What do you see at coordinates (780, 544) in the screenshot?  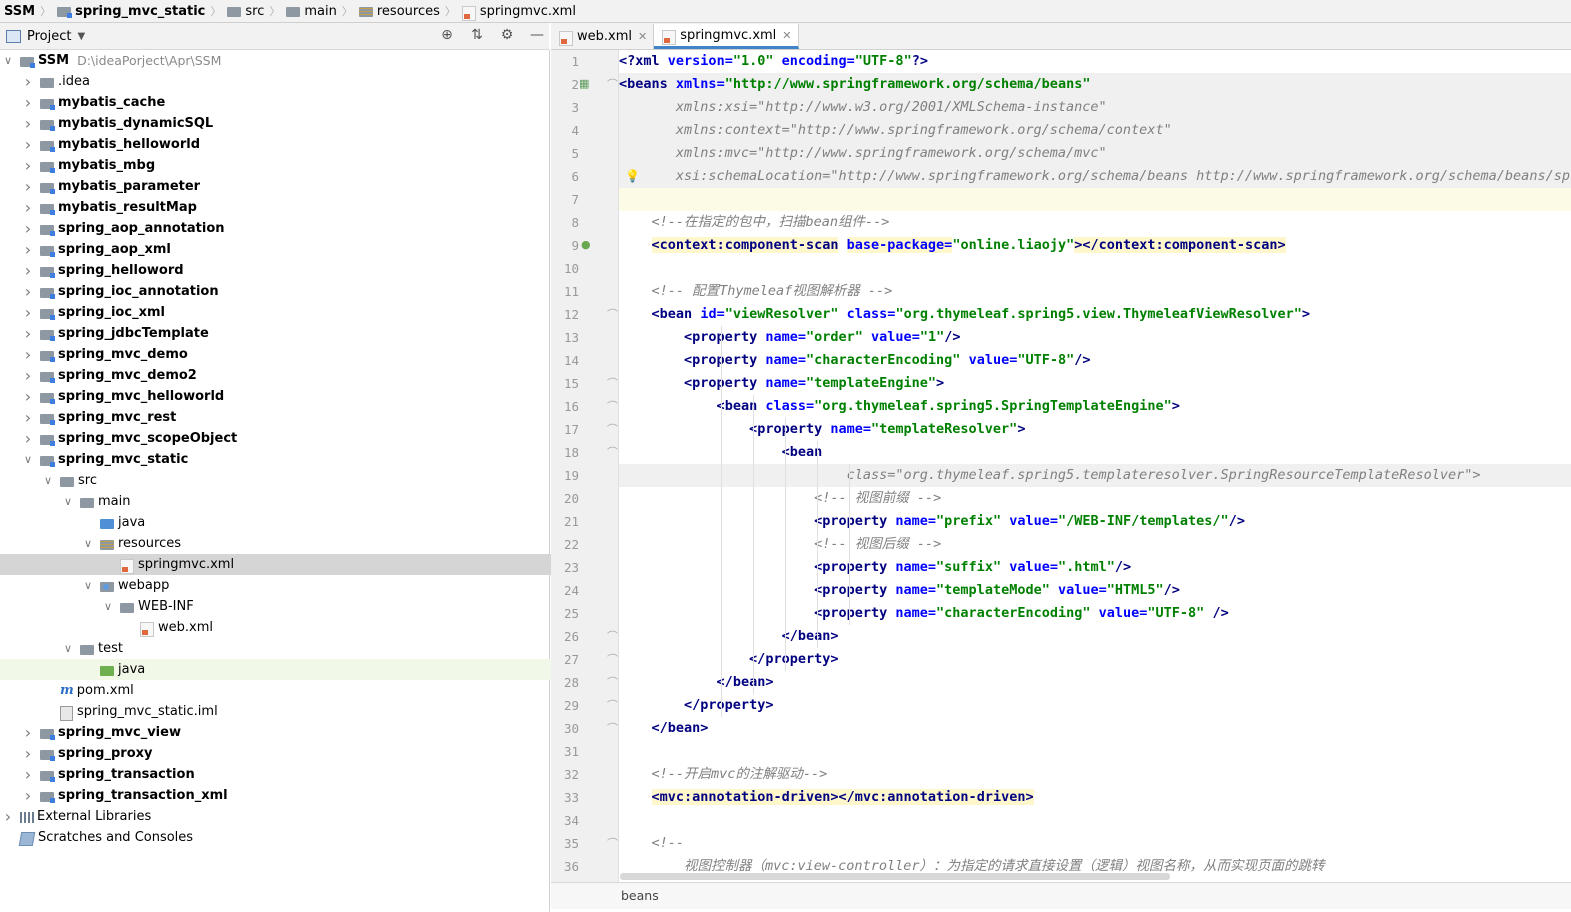 I see `code-line: <!-- 视图后缀 -->` at bounding box center [780, 544].